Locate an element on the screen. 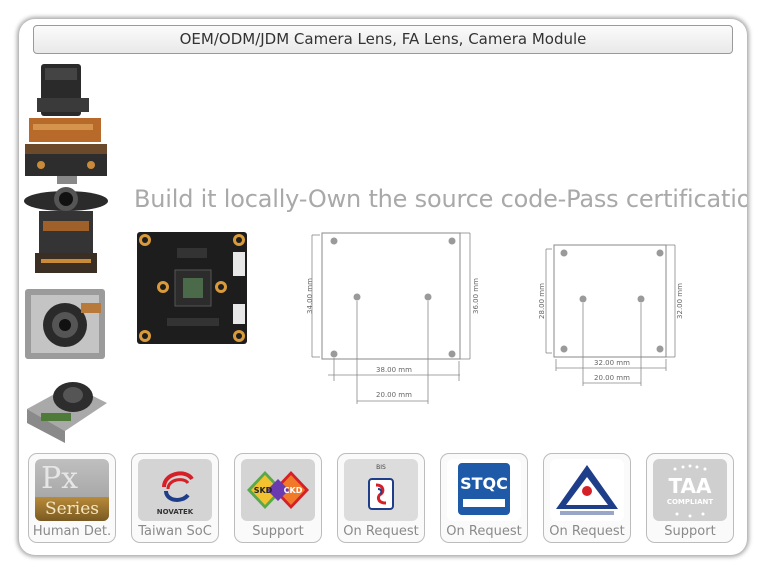  badge-stqc: STQC On Request is located at coordinates (484, 498).